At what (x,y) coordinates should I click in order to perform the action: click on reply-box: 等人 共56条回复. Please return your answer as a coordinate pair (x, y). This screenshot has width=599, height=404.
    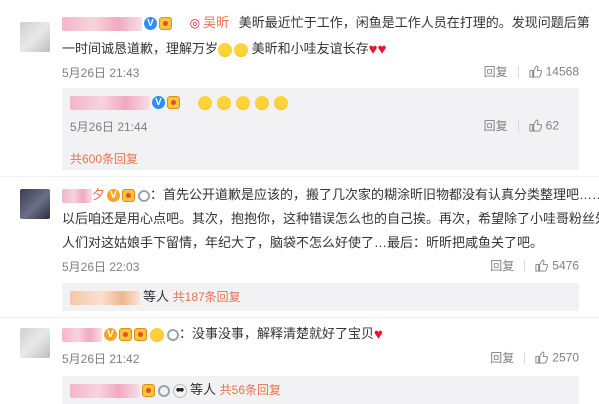
    Looking at the image, I should click on (320, 390).